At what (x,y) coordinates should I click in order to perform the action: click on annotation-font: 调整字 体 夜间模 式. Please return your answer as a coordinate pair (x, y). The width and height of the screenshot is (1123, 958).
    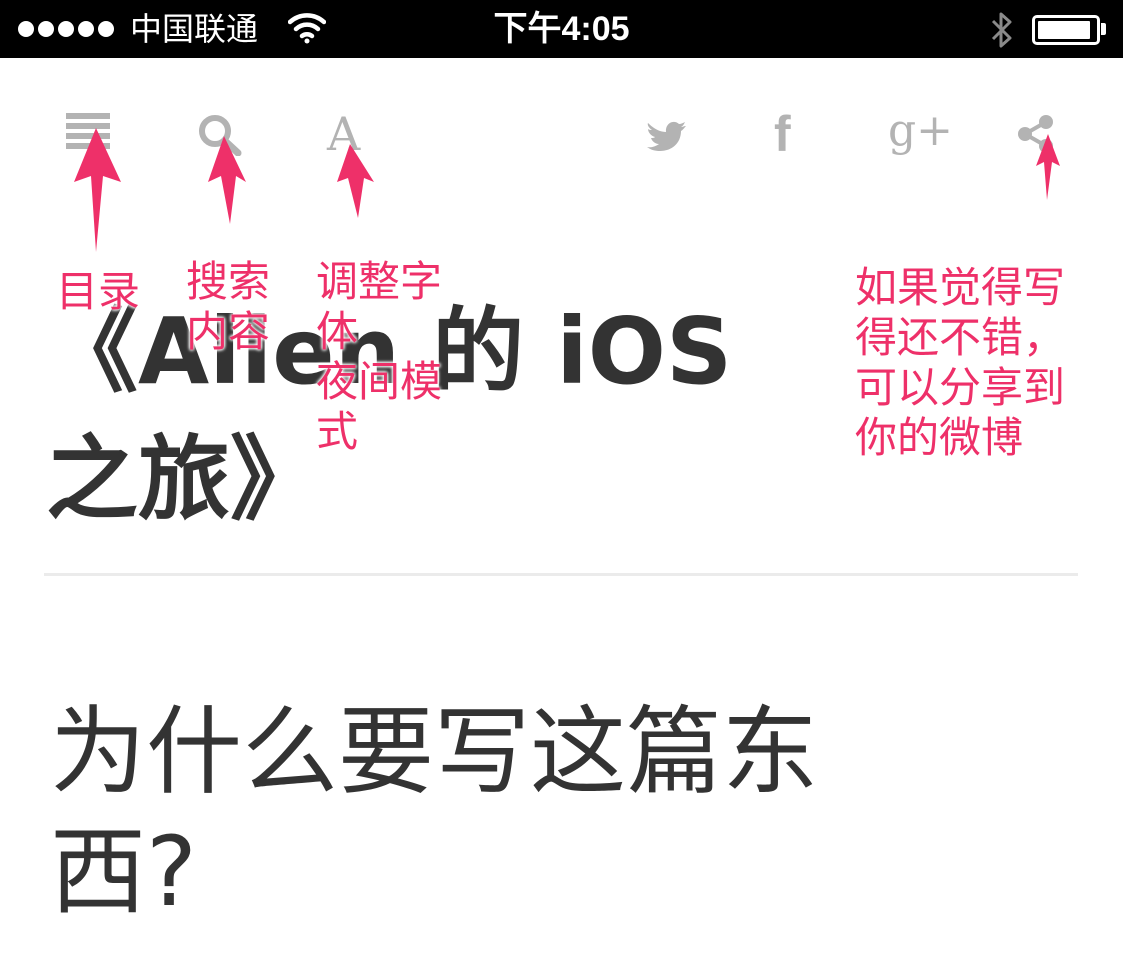
    Looking at the image, I should click on (379, 356).